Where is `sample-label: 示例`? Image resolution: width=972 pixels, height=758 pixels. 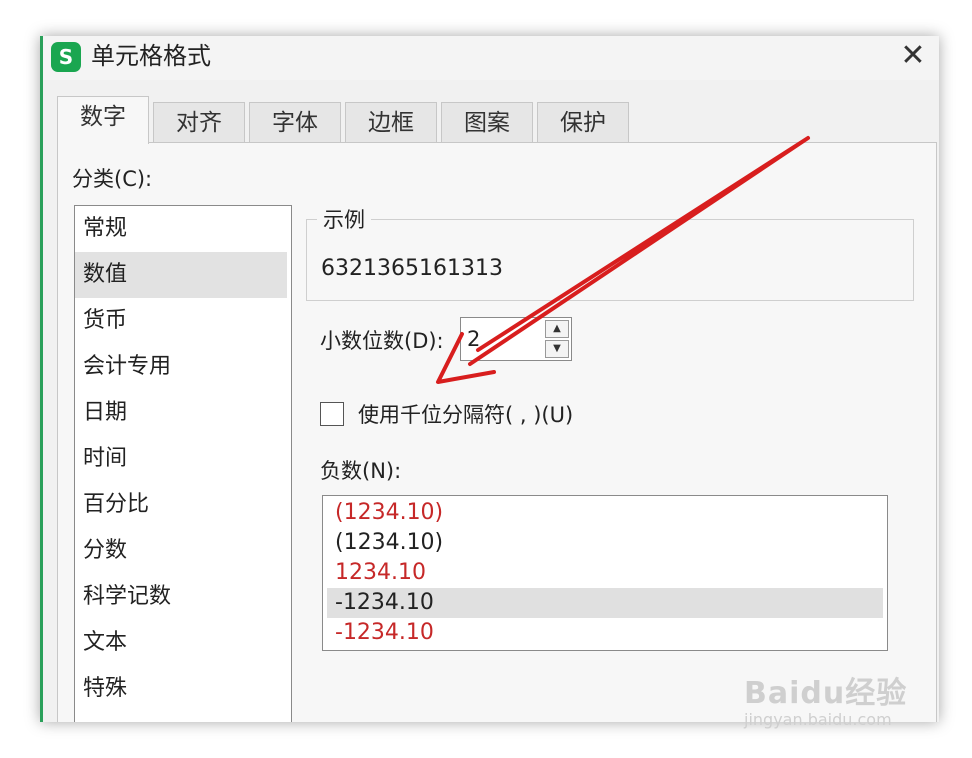 sample-label: 示例 is located at coordinates (344, 219).